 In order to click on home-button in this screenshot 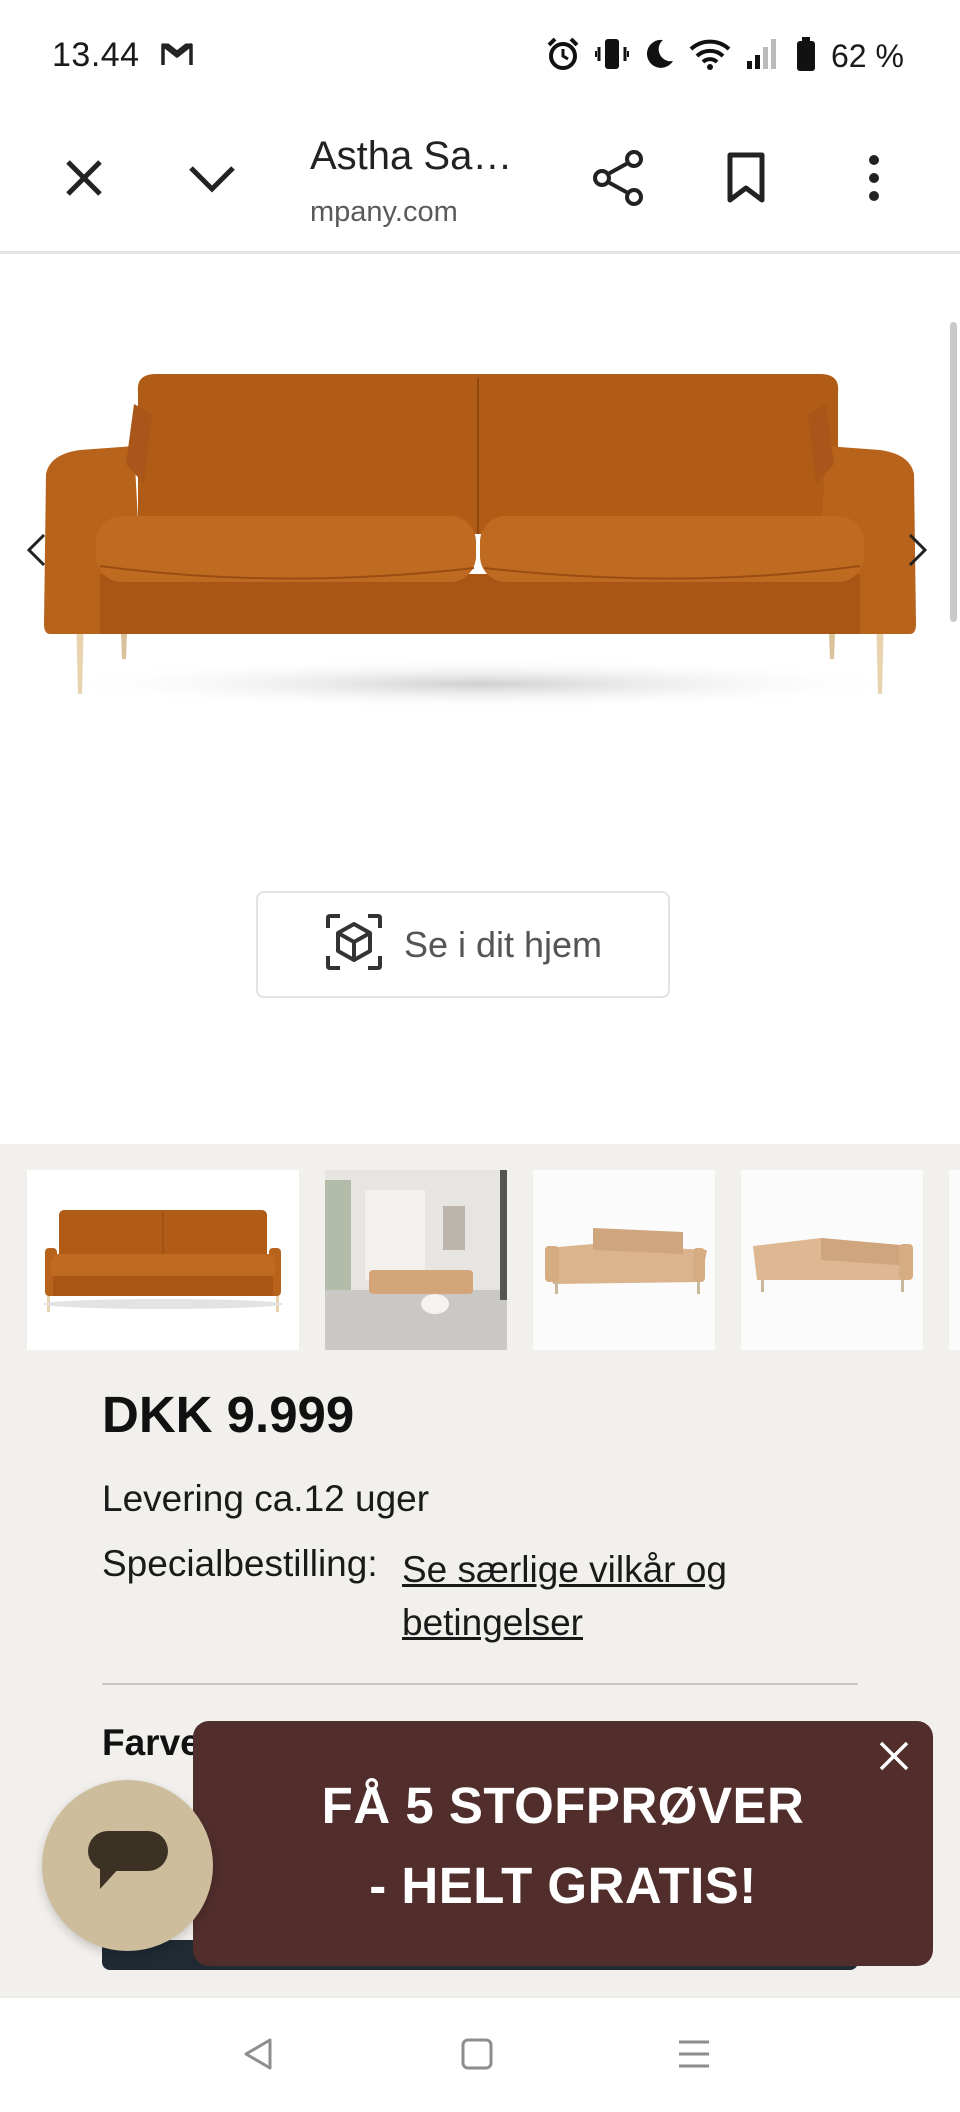, I will do `click(477, 2056)`.